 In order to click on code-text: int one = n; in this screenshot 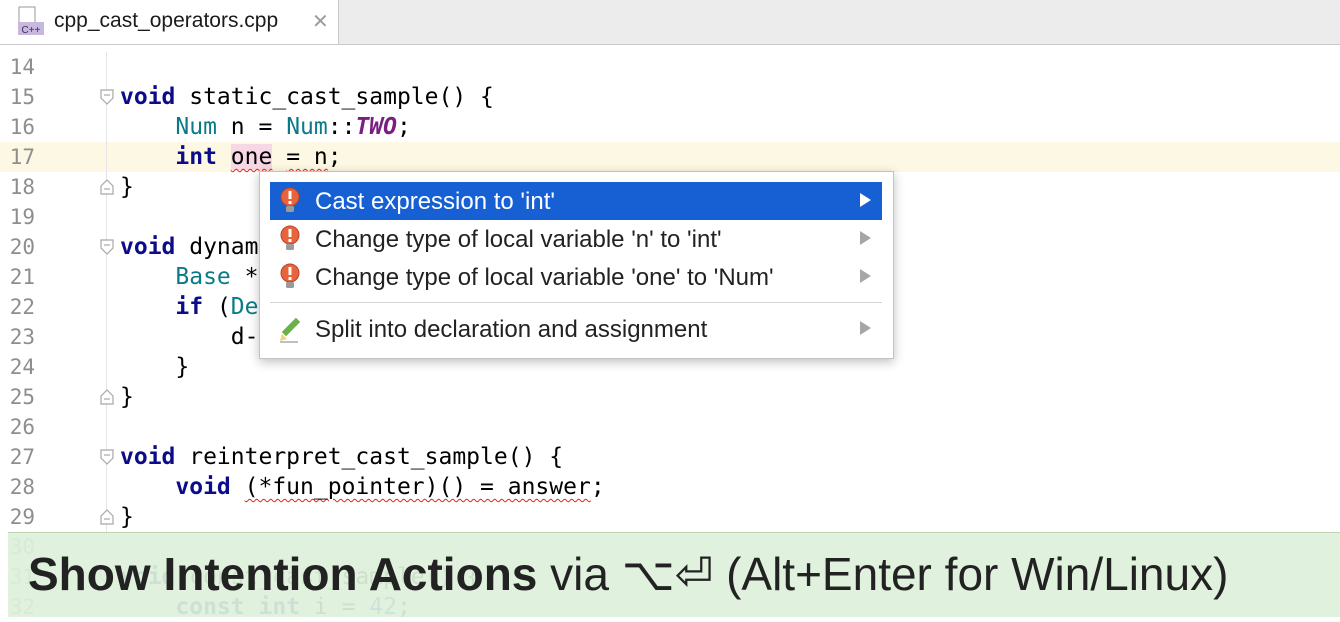, I will do `click(231, 157)`.